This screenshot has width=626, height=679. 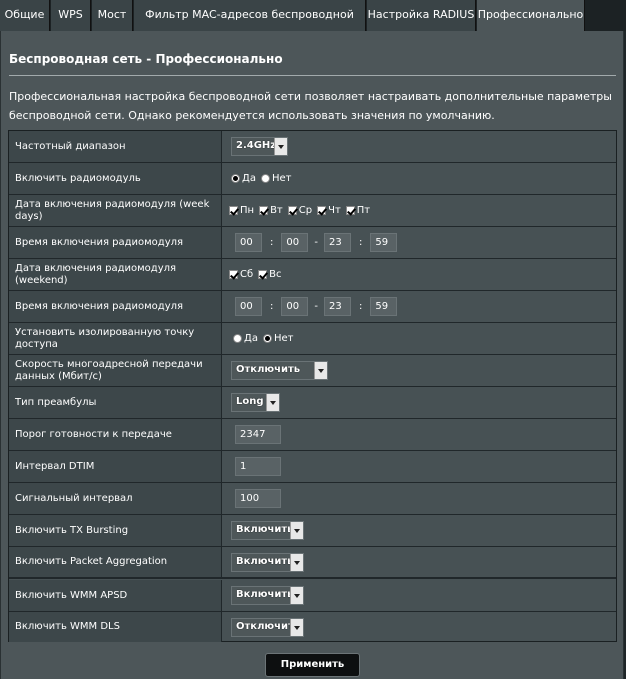 I want to click on dtim-input: 1, so click(x=258, y=466).